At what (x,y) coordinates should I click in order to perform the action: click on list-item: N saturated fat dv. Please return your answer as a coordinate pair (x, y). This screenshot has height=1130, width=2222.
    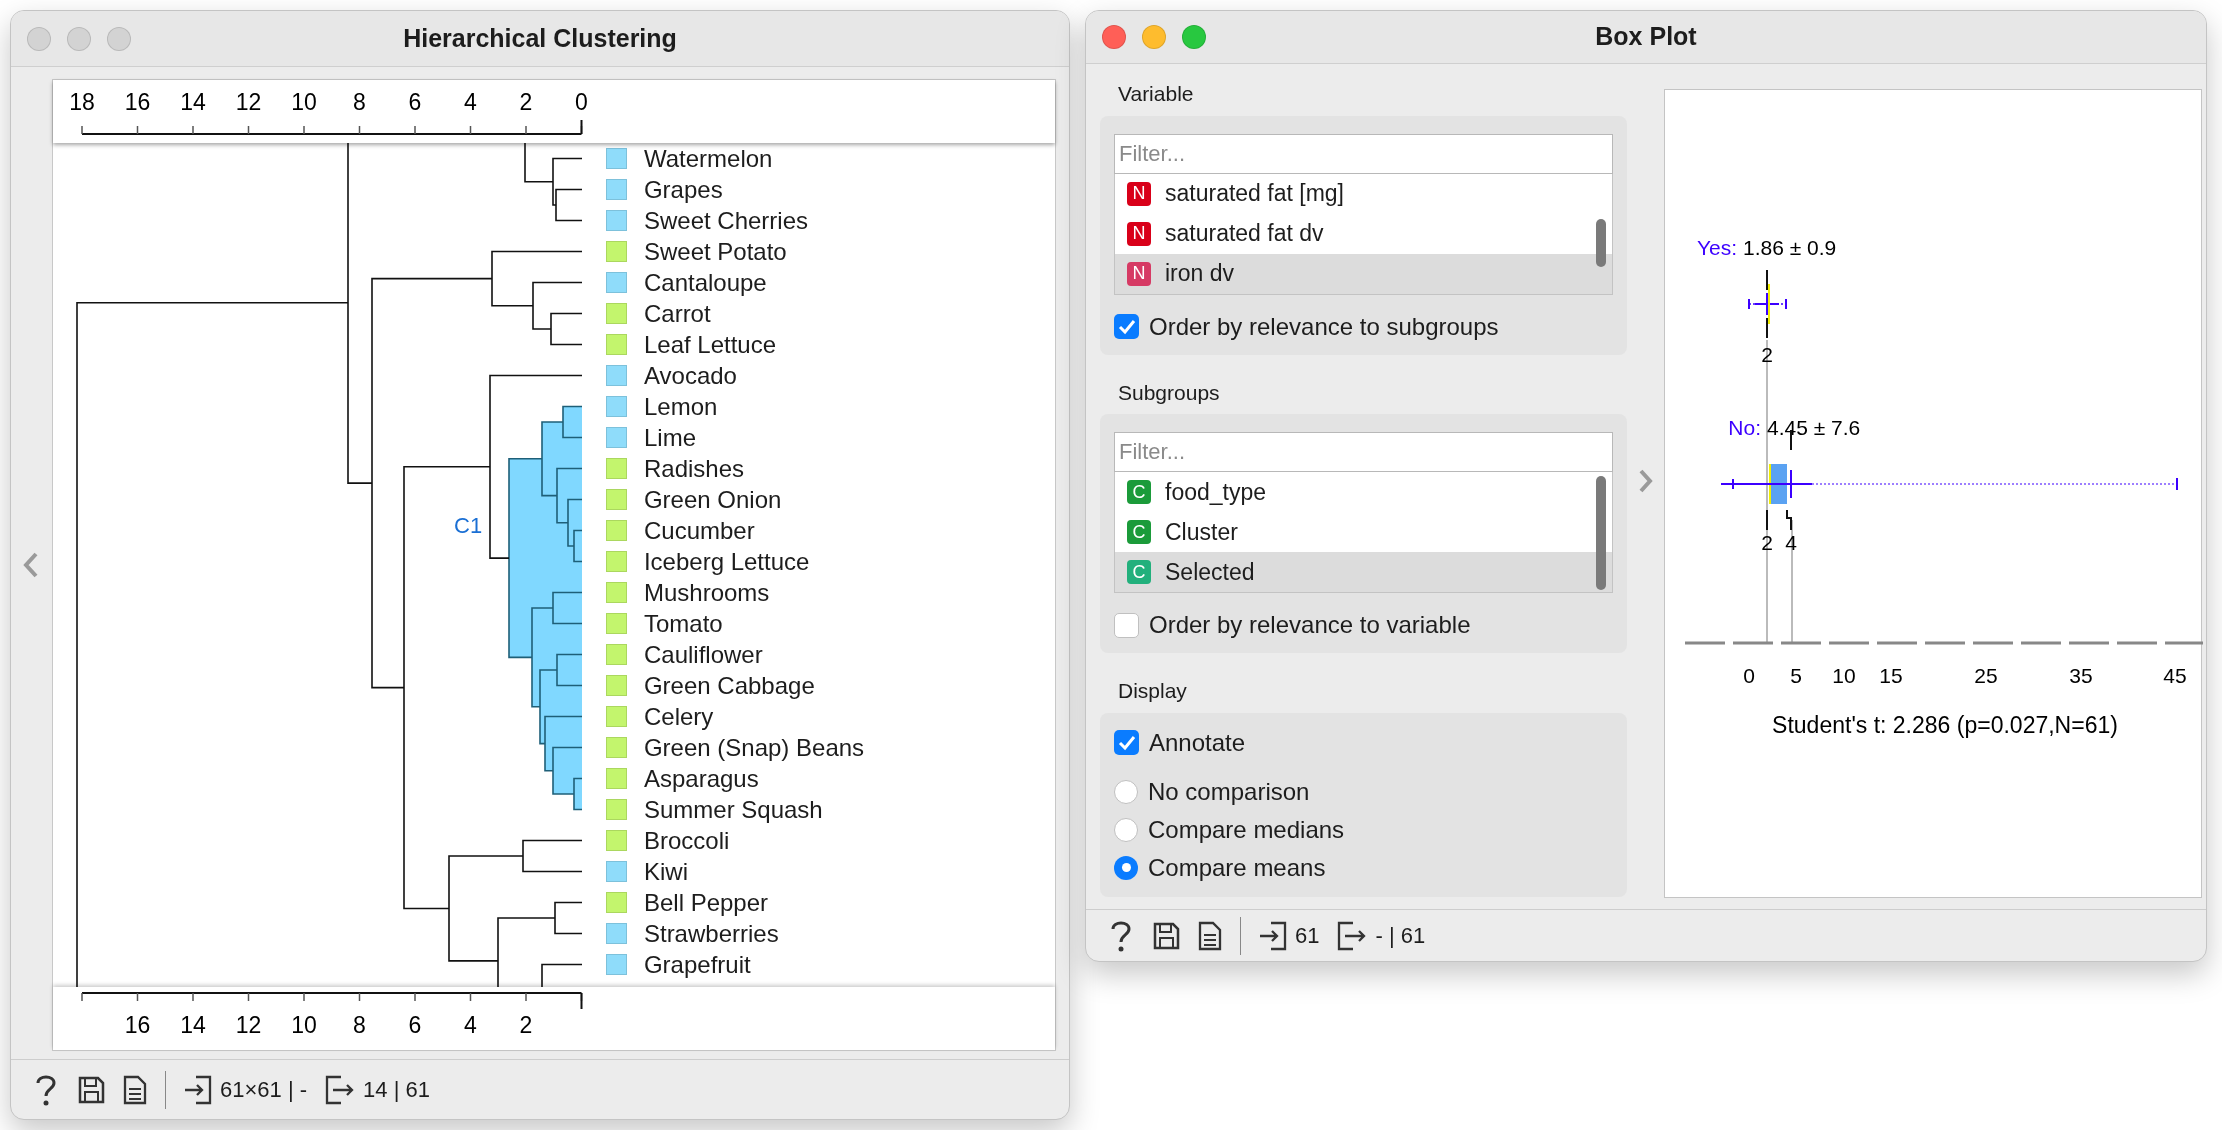
    Looking at the image, I should click on (1364, 233).